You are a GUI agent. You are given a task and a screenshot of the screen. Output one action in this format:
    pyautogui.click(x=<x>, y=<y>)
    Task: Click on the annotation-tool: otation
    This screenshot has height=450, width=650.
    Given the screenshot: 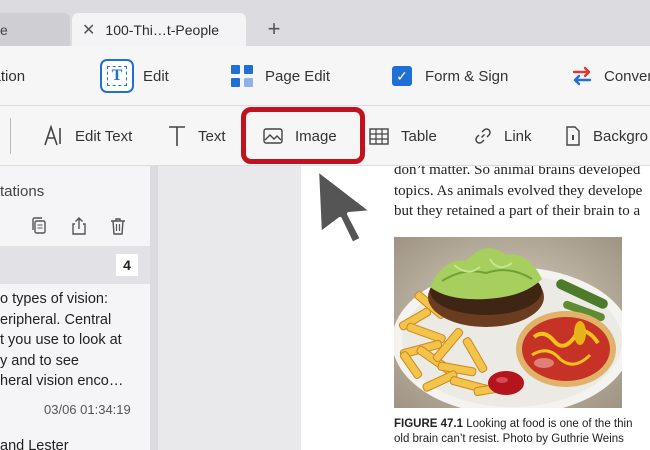 What is the action you would take?
    pyautogui.click(x=12, y=76)
    